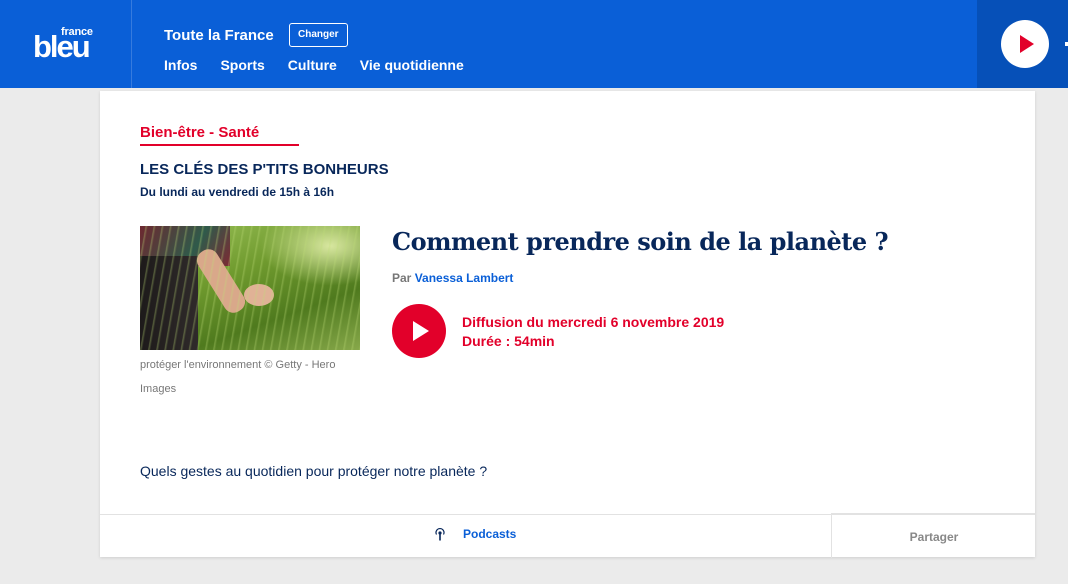 This screenshot has width=1068, height=584. I want to click on nav-item-sports: Sports, so click(242, 65).